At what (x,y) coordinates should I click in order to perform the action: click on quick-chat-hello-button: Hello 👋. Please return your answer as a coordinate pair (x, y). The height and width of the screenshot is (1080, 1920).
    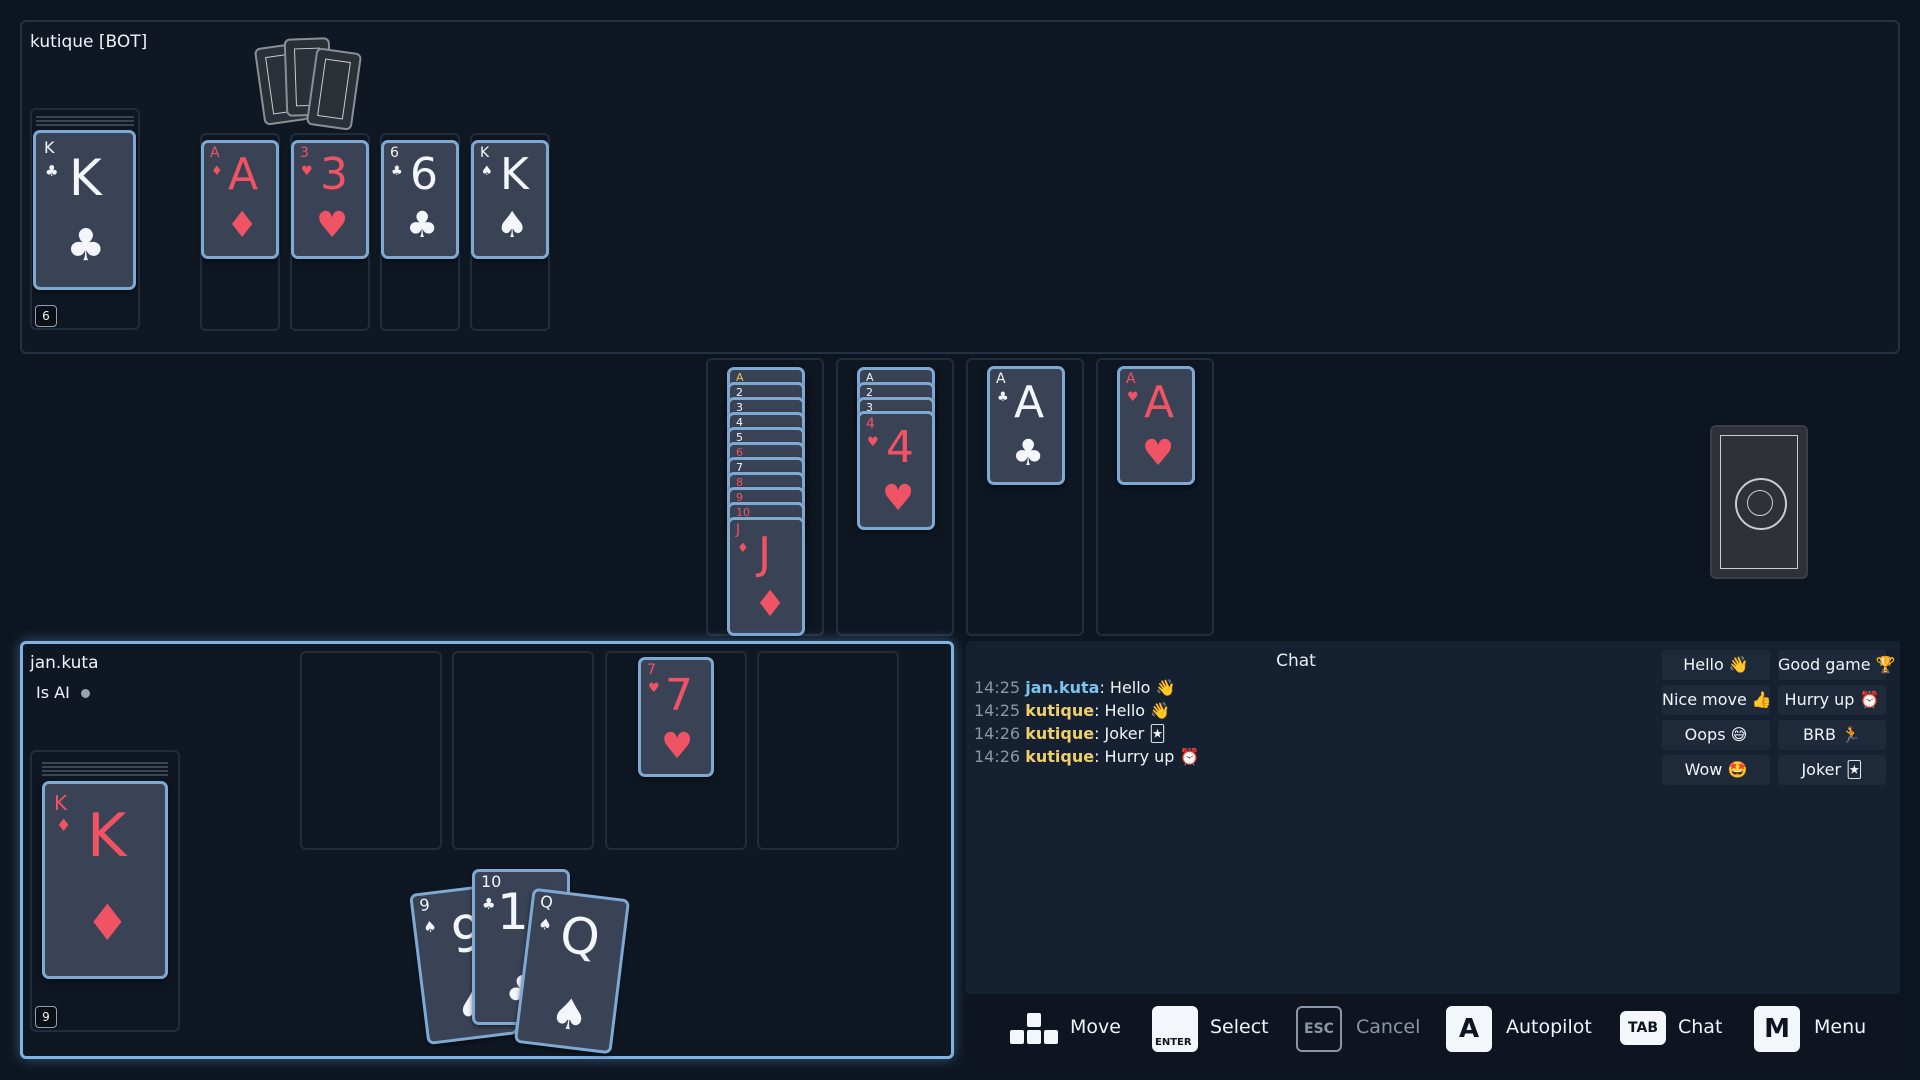
    Looking at the image, I should click on (1716, 665).